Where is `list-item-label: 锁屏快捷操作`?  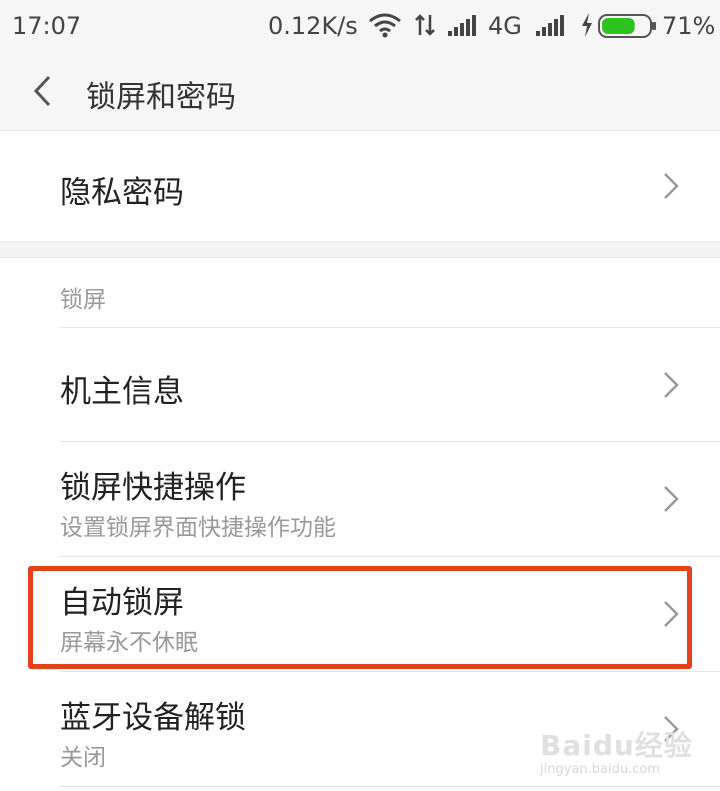
list-item-label: 锁屏快捷操作 is located at coordinates (153, 488).